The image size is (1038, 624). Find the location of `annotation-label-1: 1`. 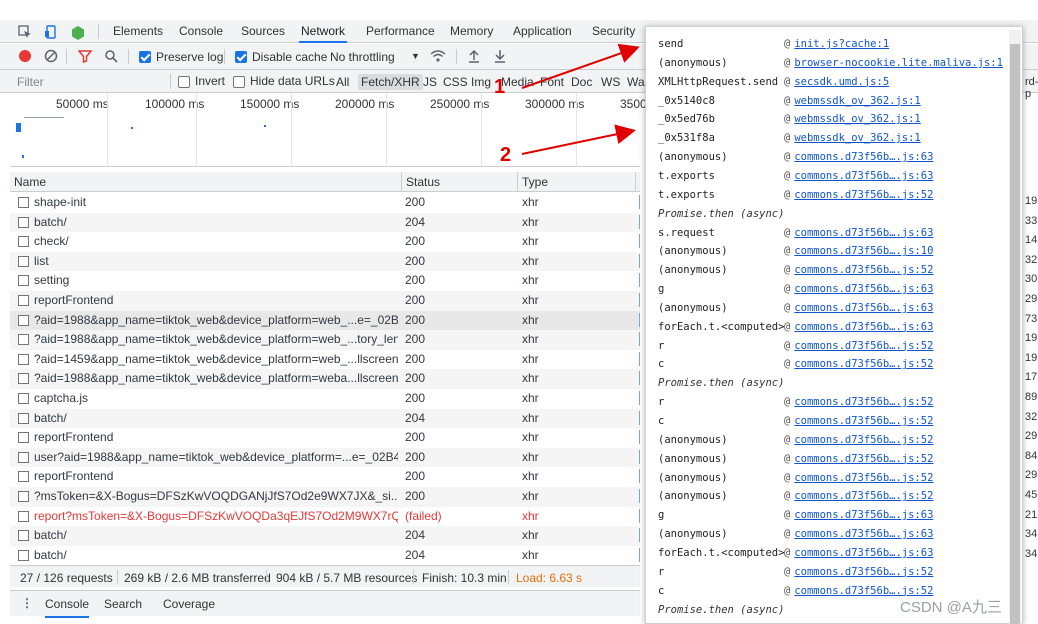

annotation-label-1: 1 is located at coordinates (500, 87).